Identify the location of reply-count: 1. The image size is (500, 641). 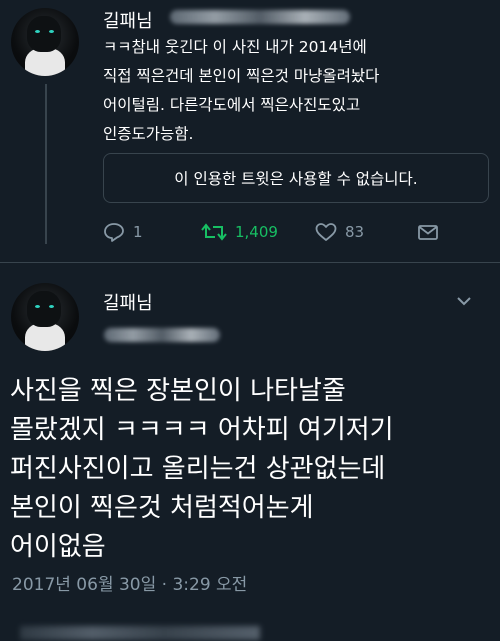
(138, 232).